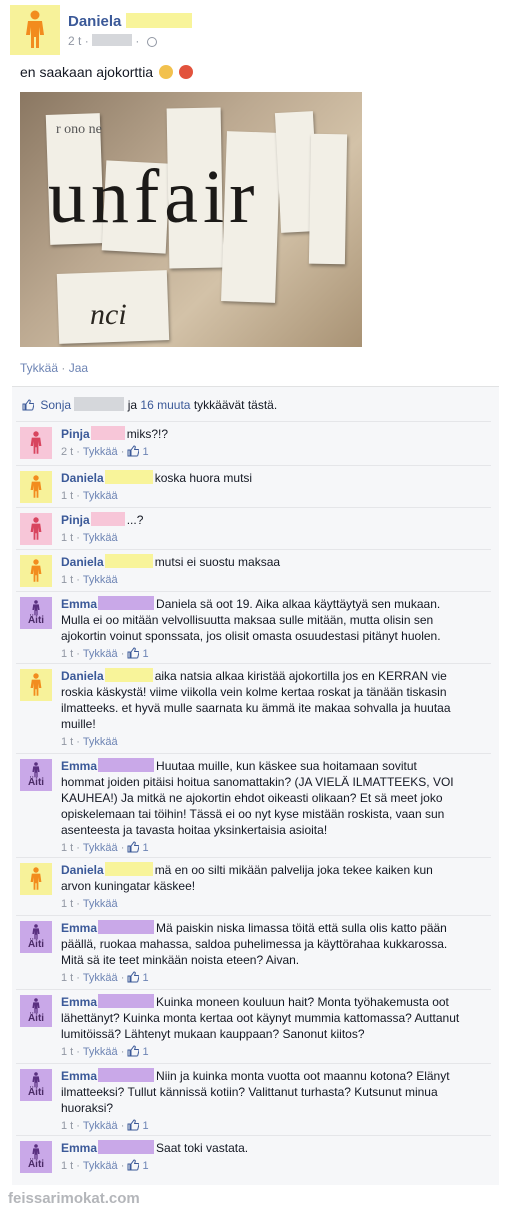 This screenshot has height=1215, width=512. What do you see at coordinates (67, 452) in the screenshot?
I see `comment-time: 2 t` at bounding box center [67, 452].